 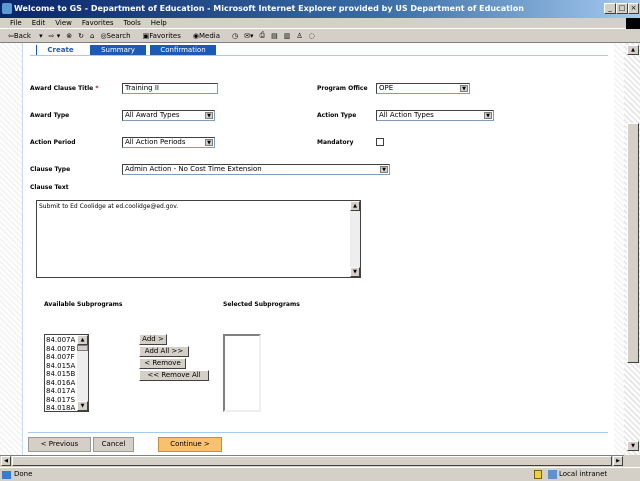 I want to click on add-button: Add >, so click(x=153, y=339).